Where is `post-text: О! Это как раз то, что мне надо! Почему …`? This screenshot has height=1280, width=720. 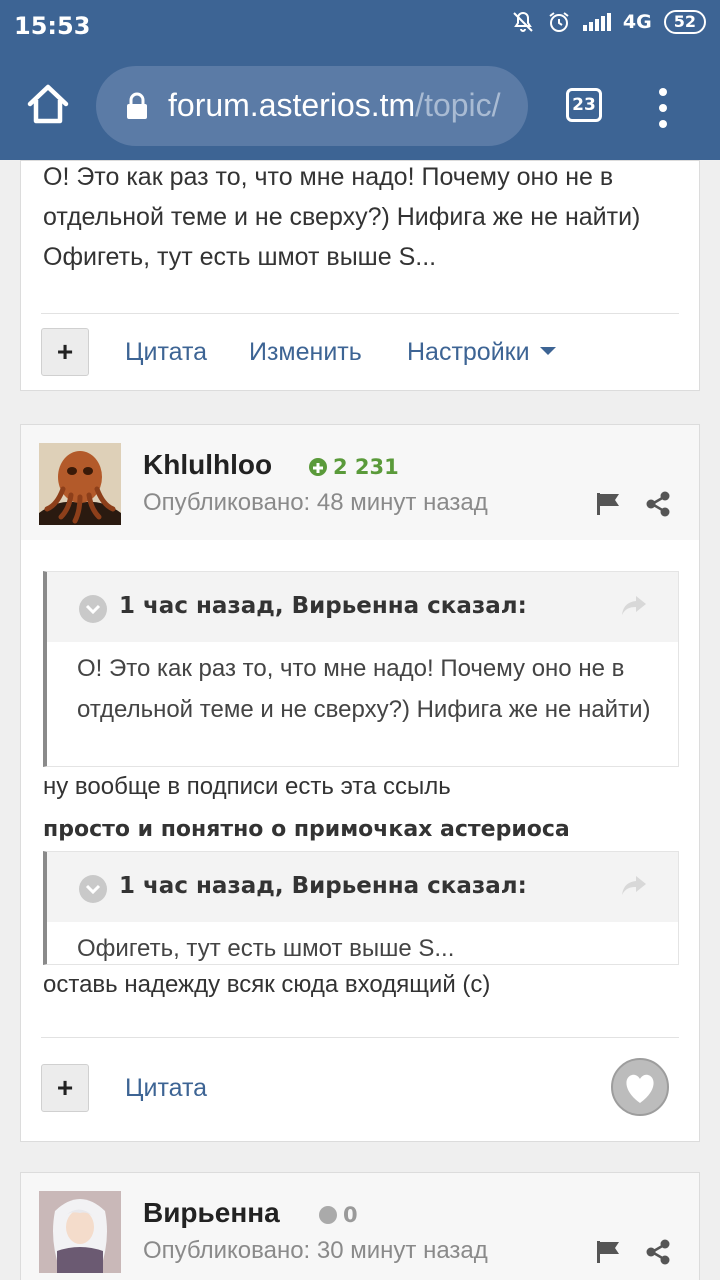
post-text: О! Это как раз то, что мне надо! Почему … is located at coordinates (342, 217).